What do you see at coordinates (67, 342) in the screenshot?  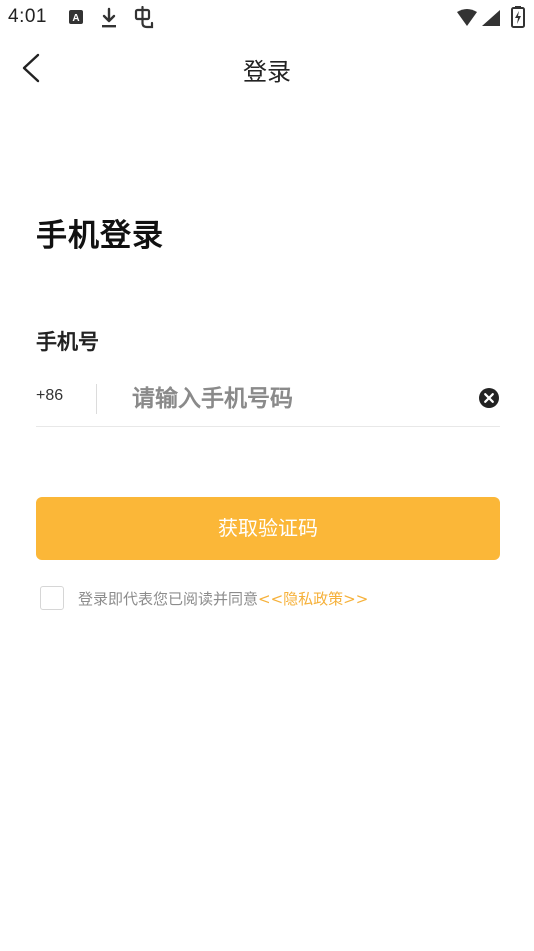 I see `phone-label: 手机号` at bounding box center [67, 342].